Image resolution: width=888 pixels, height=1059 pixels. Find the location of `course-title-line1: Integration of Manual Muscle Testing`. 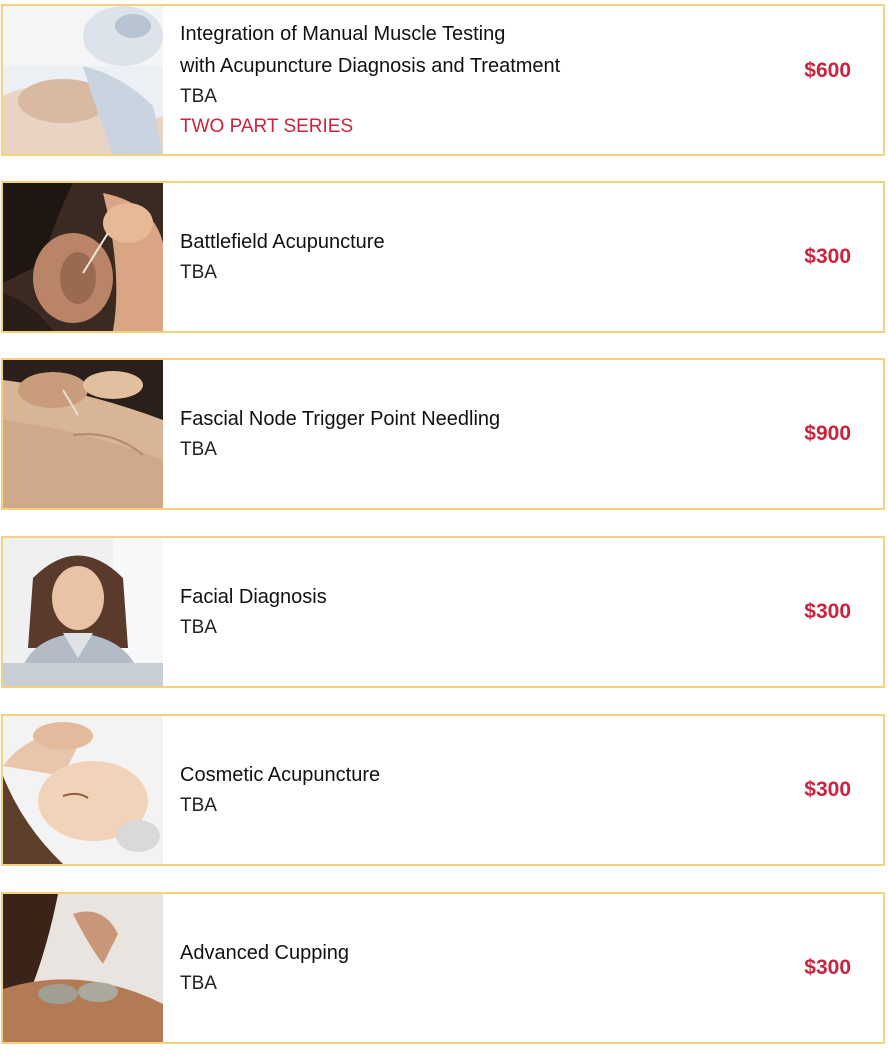

course-title-line1: Integration of Manual Muscle Testing is located at coordinates (460, 34).